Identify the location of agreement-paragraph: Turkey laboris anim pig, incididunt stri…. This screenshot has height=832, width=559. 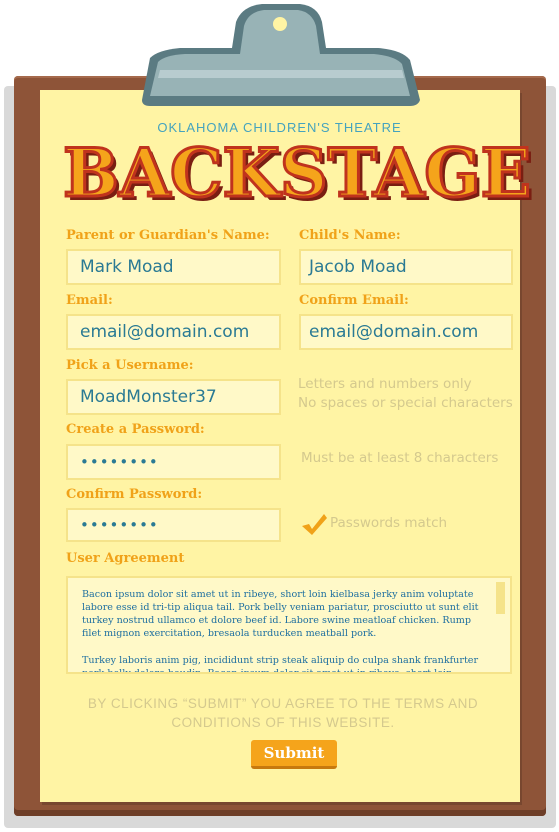
(280, 664).